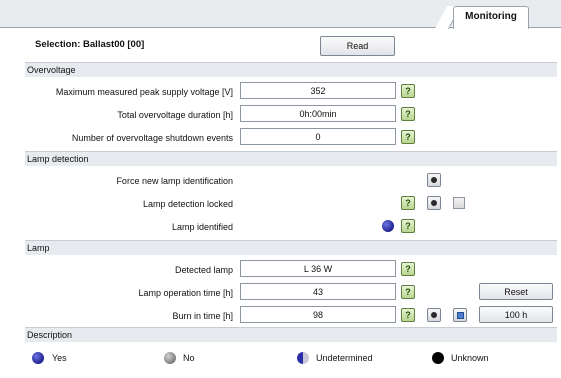 Image resolution: width=561 pixels, height=378 pixels. I want to click on operation-time-field: 43, so click(318, 291).